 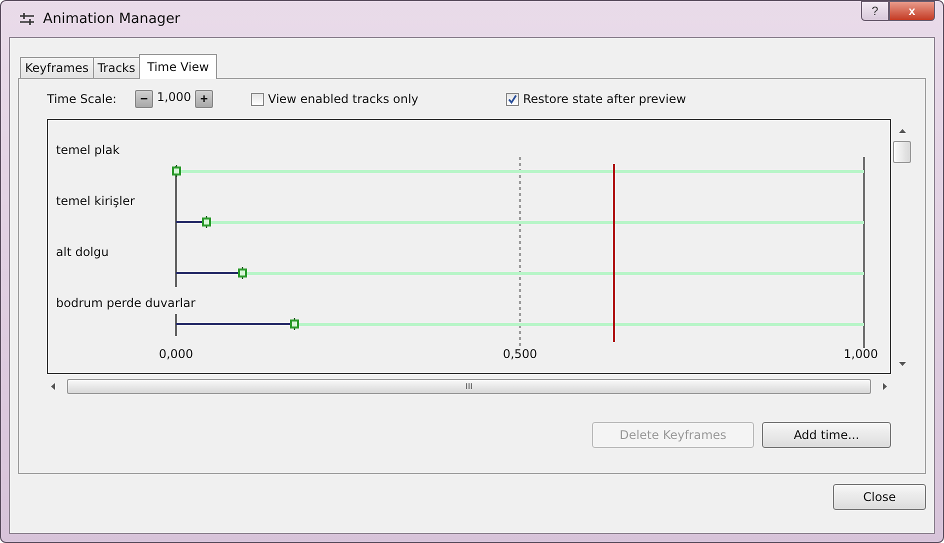 What do you see at coordinates (53, 386) in the screenshot?
I see `scroll-left-icon` at bounding box center [53, 386].